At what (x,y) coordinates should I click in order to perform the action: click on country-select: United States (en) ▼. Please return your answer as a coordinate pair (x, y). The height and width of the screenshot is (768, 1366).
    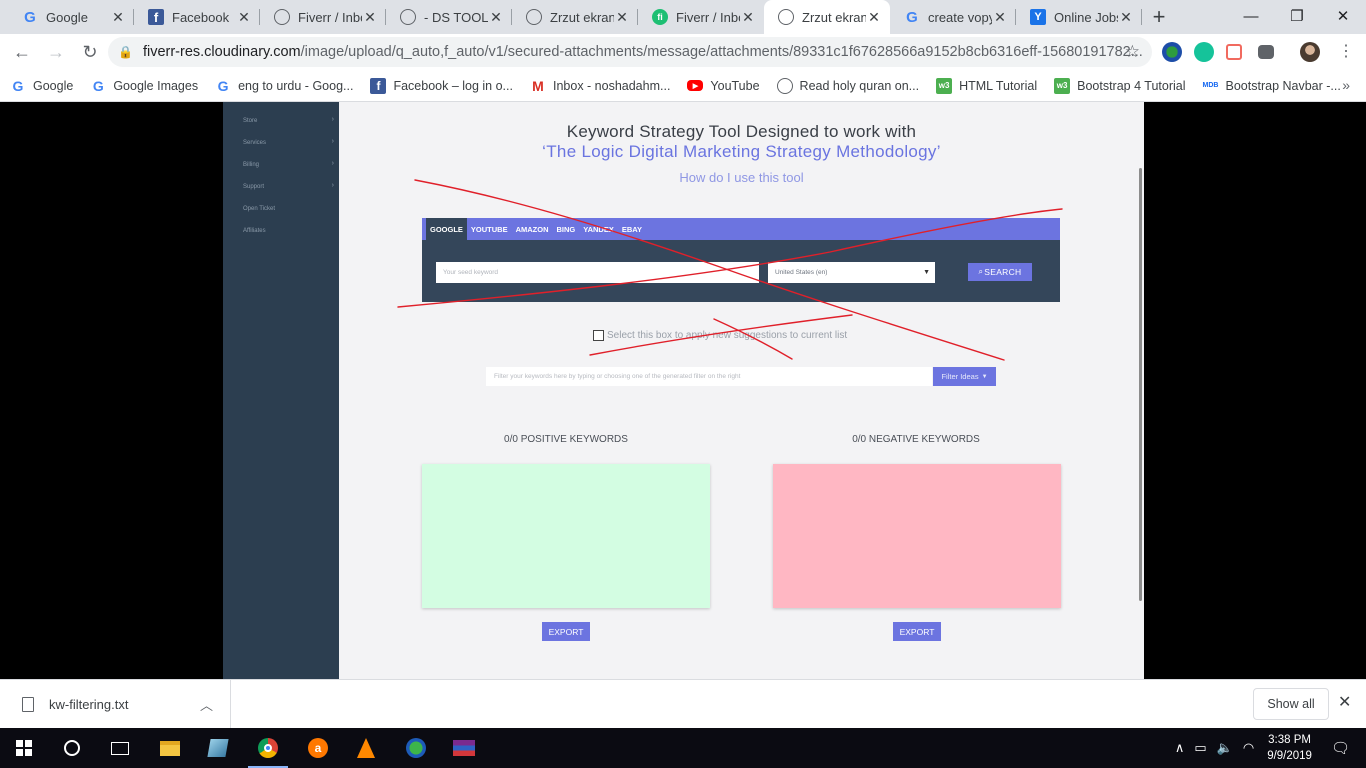
    Looking at the image, I should click on (851, 272).